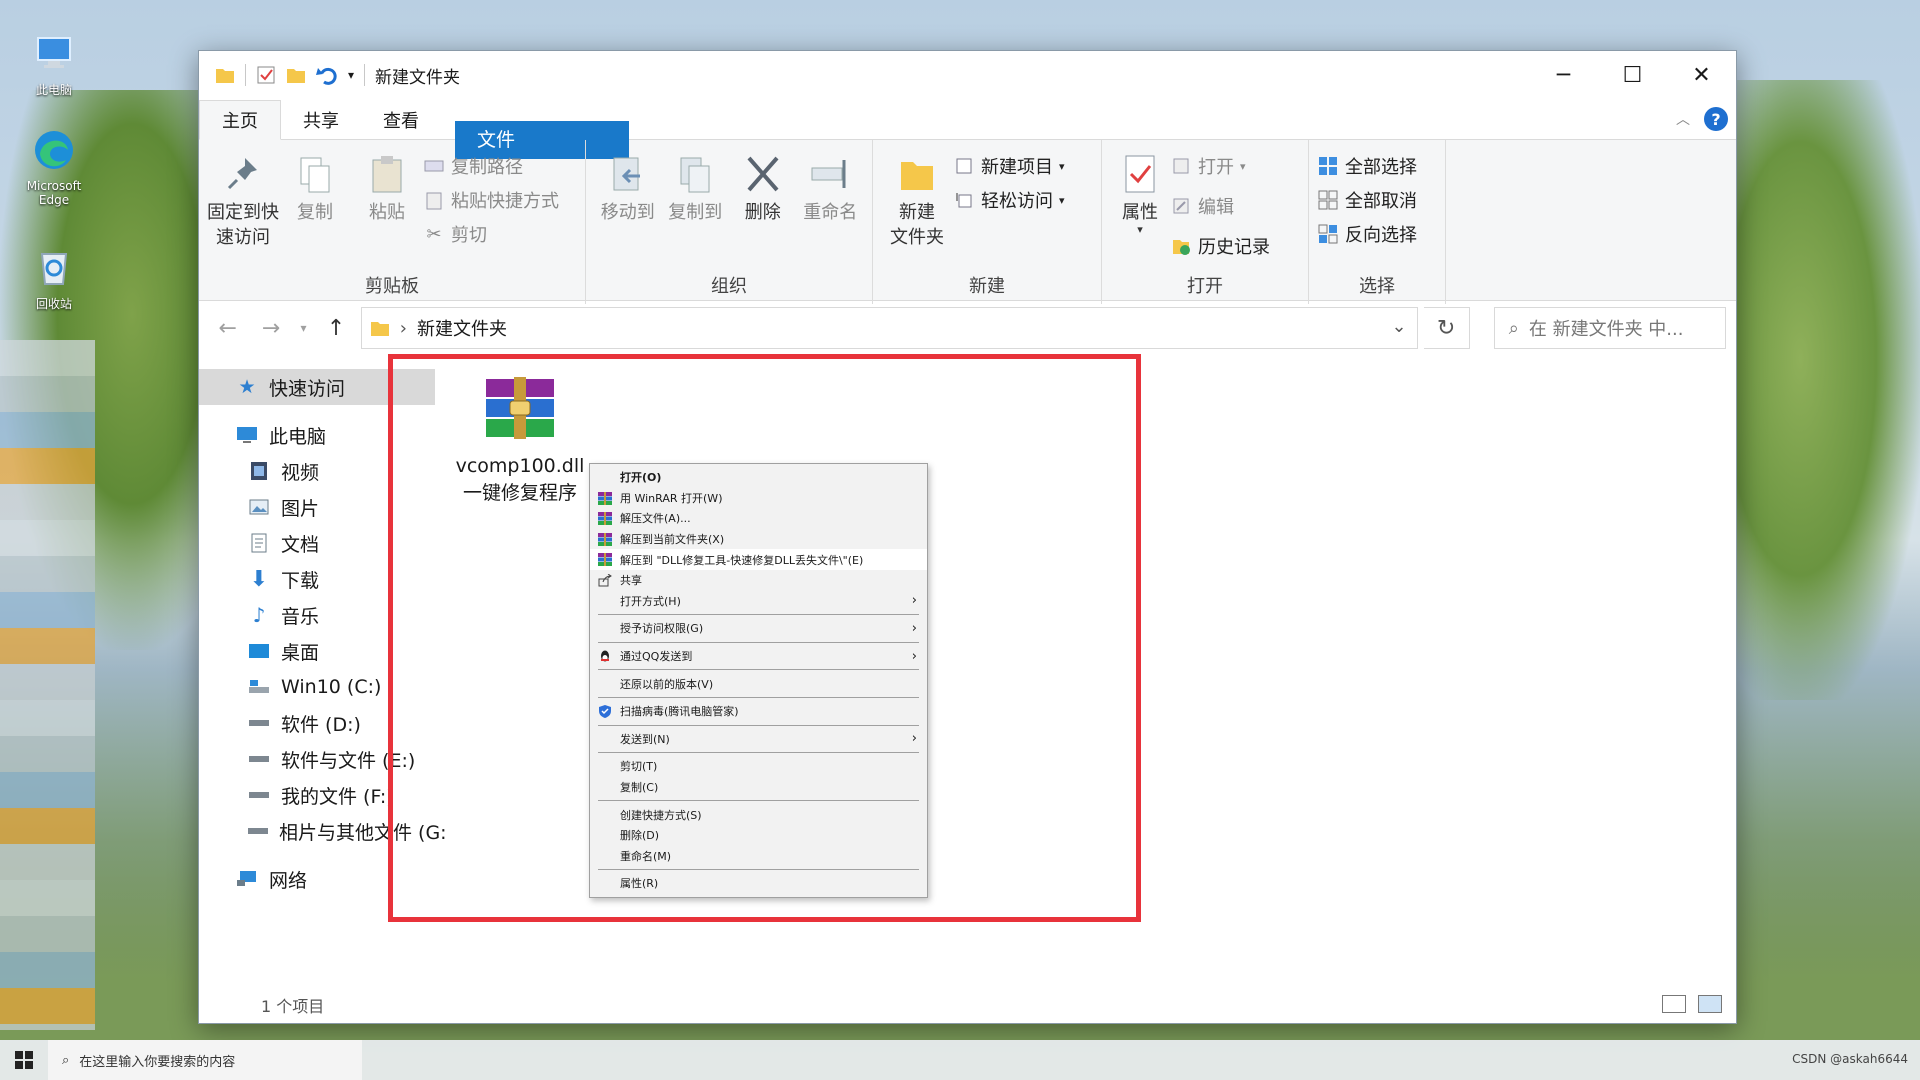 The height and width of the screenshot is (1080, 1920). Describe the element at coordinates (758, 883) in the screenshot. I see `context-menu-item: 属性(R)` at that location.